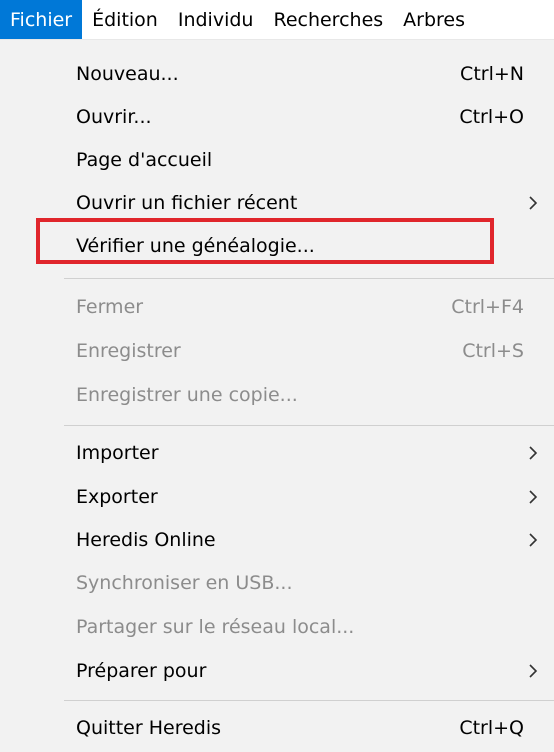 The height and width of the screenshot is (752, 554). Describe the element at coordinates (146, 540) in the screenshot. I see `menu-item-label: Heredis Online` at that location.